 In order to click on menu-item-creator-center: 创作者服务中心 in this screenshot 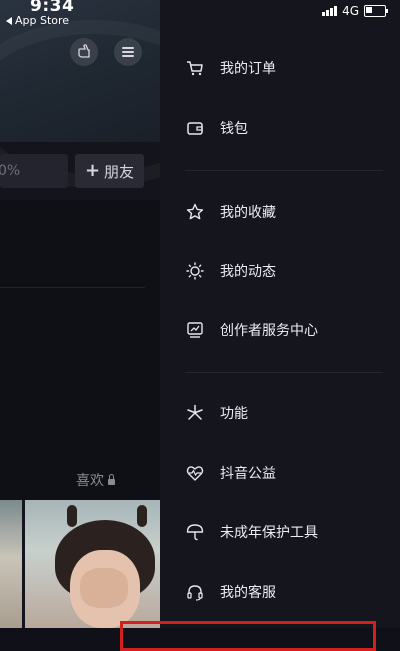, I will do `click(280, 330)`.